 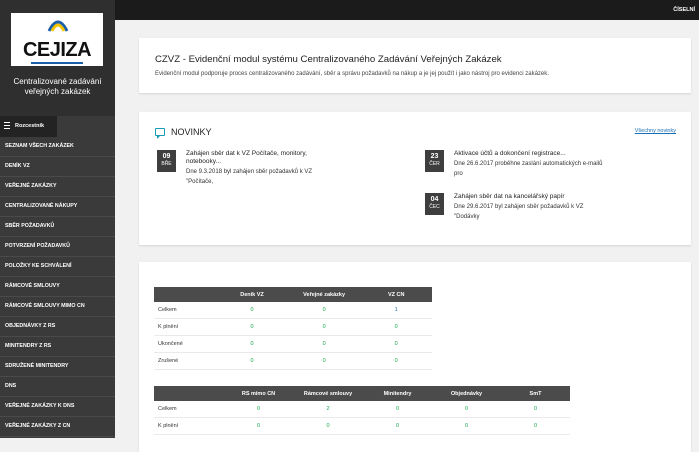 I want to click on sidebar-item-centralizovane-nakupy: CENTRALIZOVANÉ NÁKUPY, so click(x=57, y=207).